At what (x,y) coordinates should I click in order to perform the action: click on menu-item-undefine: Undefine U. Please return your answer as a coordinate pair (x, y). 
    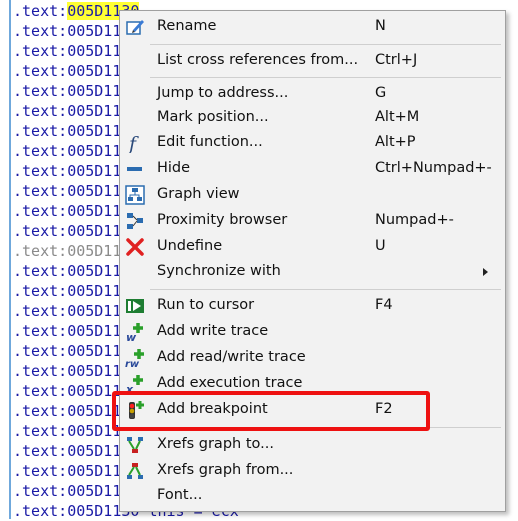
    Looking at the image, I should click on (312, 247).